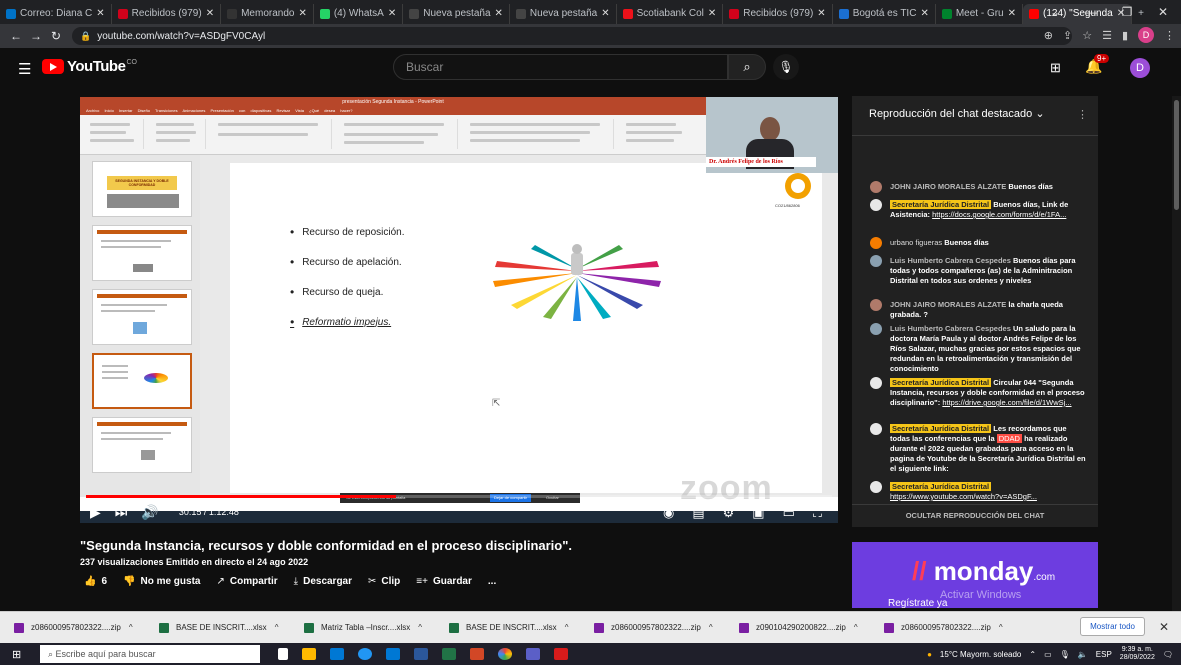  Describe the element at coordinates (1083, 654) in the screenshot. I see `speaker-icon: 🔈` at that location.